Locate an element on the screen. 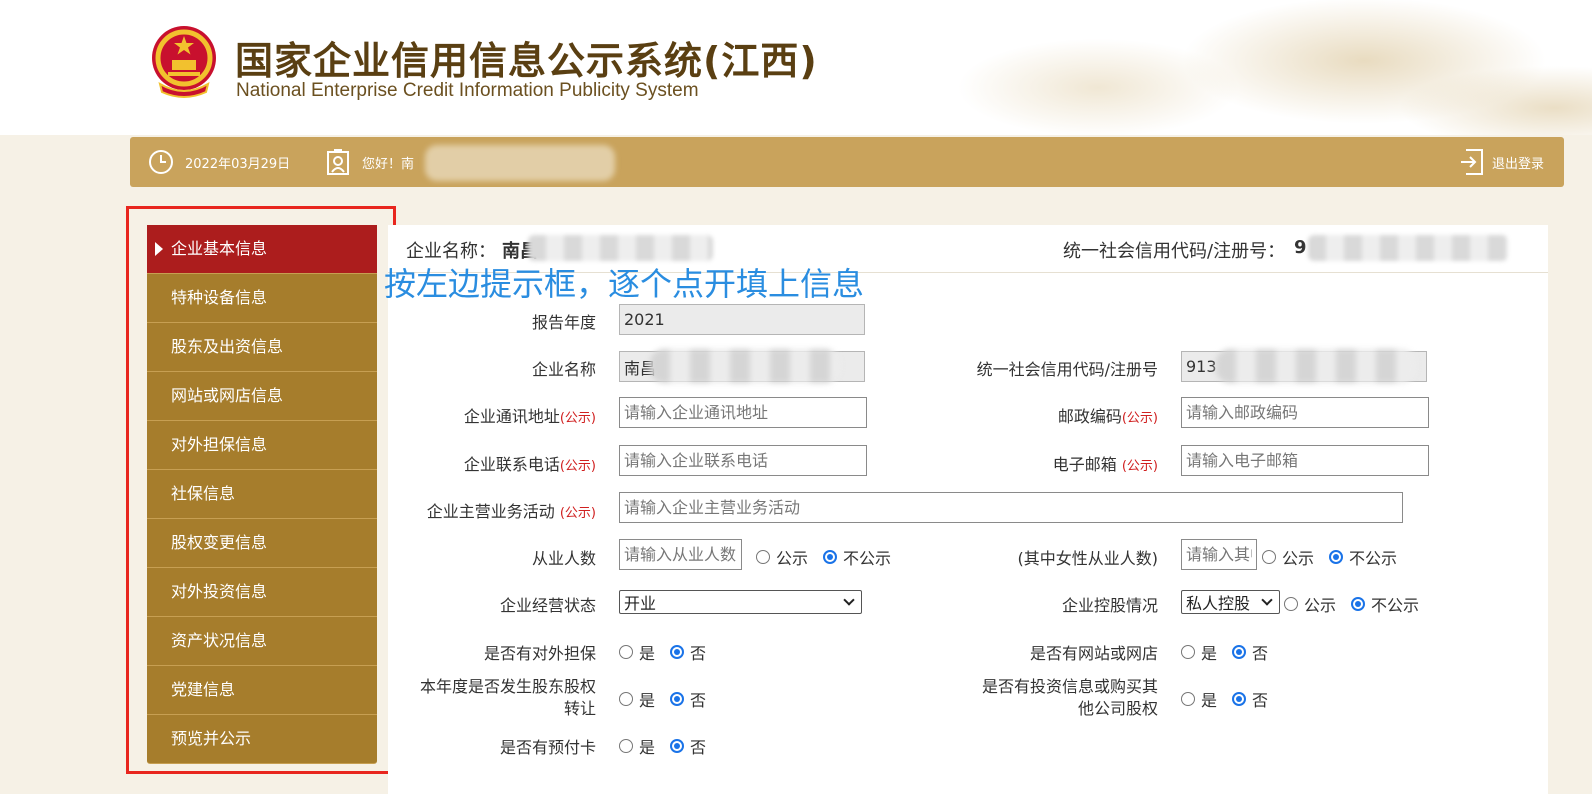 This screenshot has height=794, width=1592. sidebar-item-label: 特种设备信息 is located at coordinates (219, 297).